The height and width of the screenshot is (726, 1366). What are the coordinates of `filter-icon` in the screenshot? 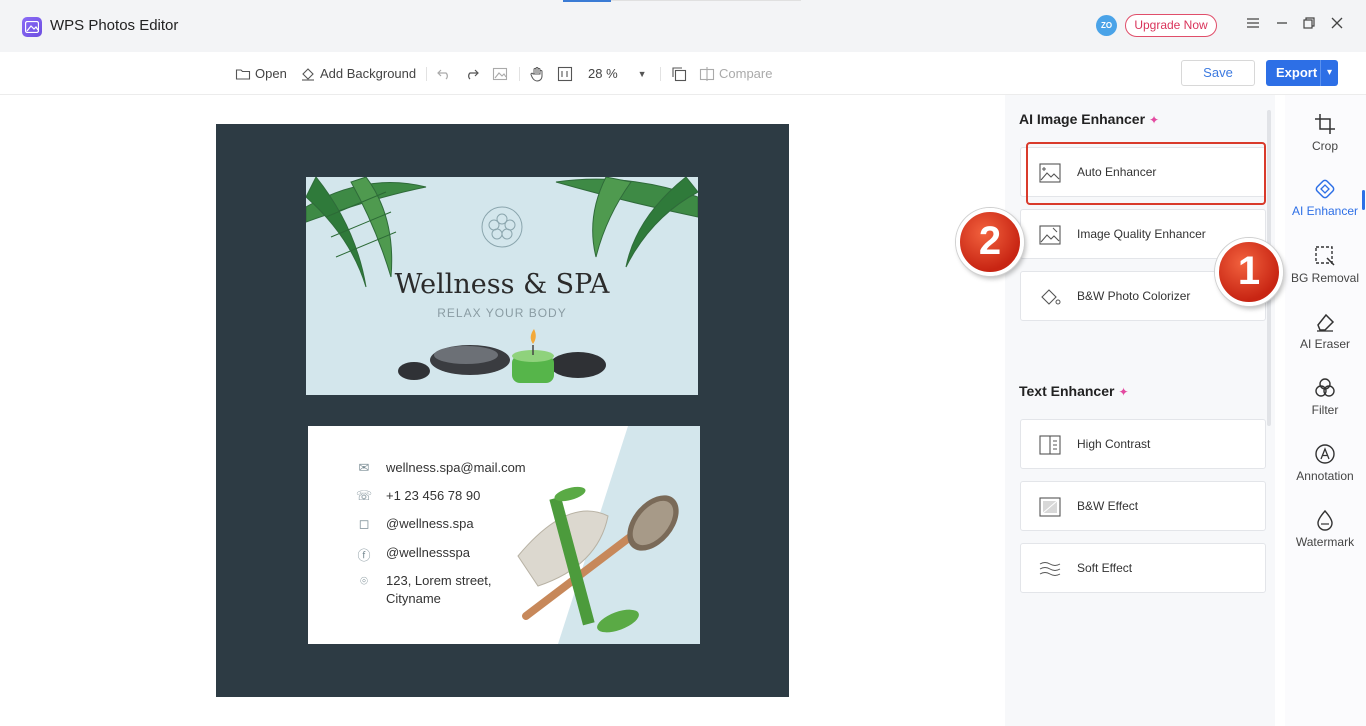 It's located at (1325, 387).